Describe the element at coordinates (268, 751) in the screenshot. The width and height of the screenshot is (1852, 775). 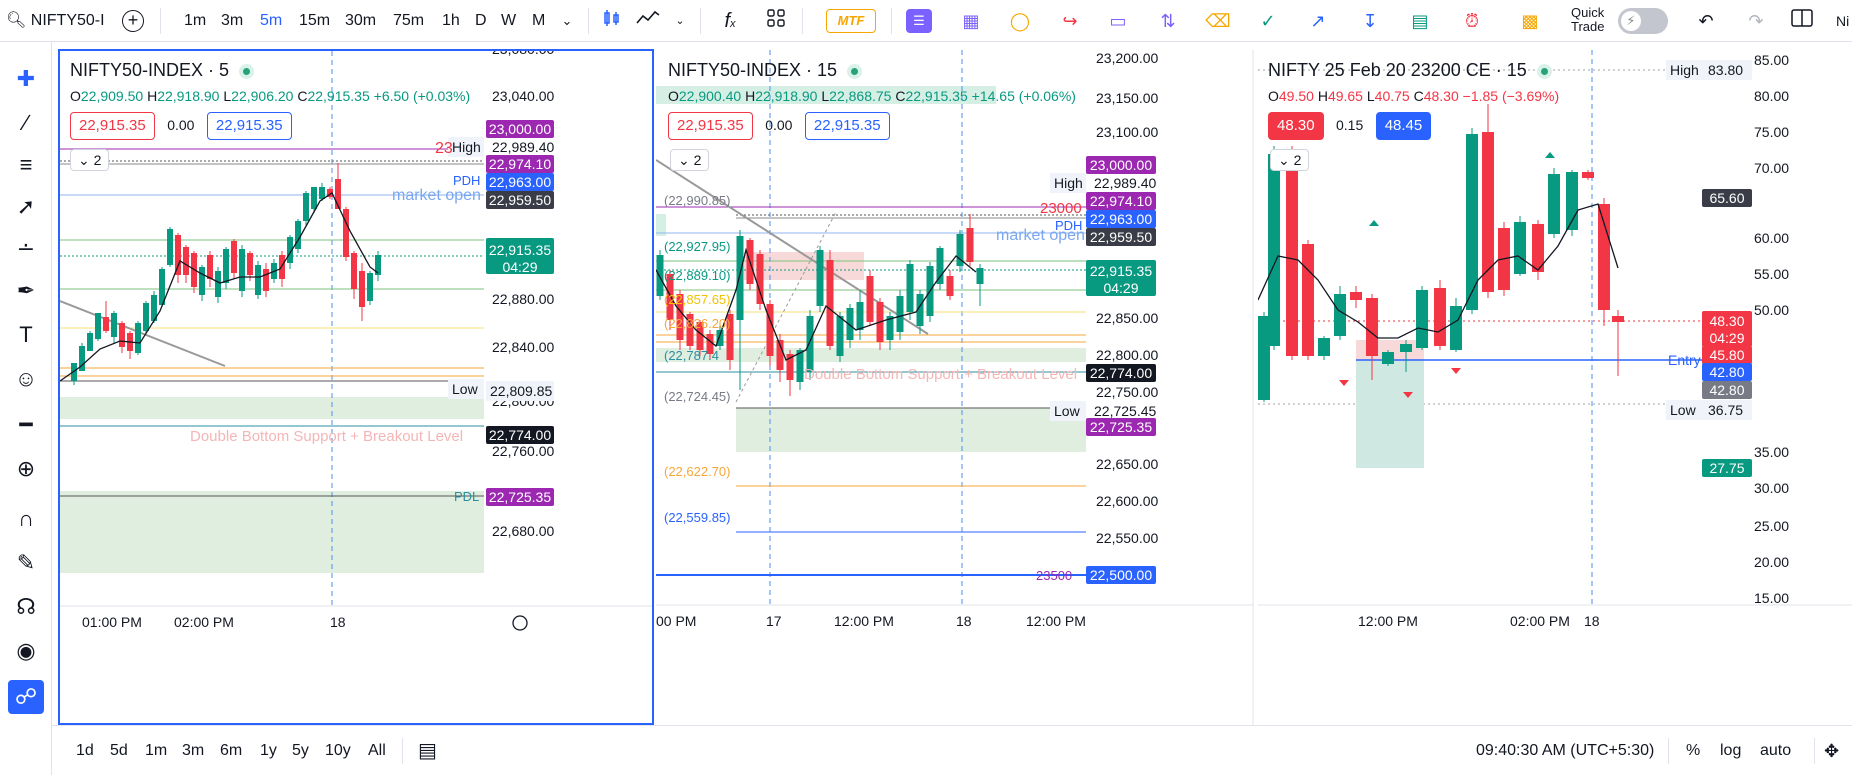
I see `range-1y: 1y` at that location.